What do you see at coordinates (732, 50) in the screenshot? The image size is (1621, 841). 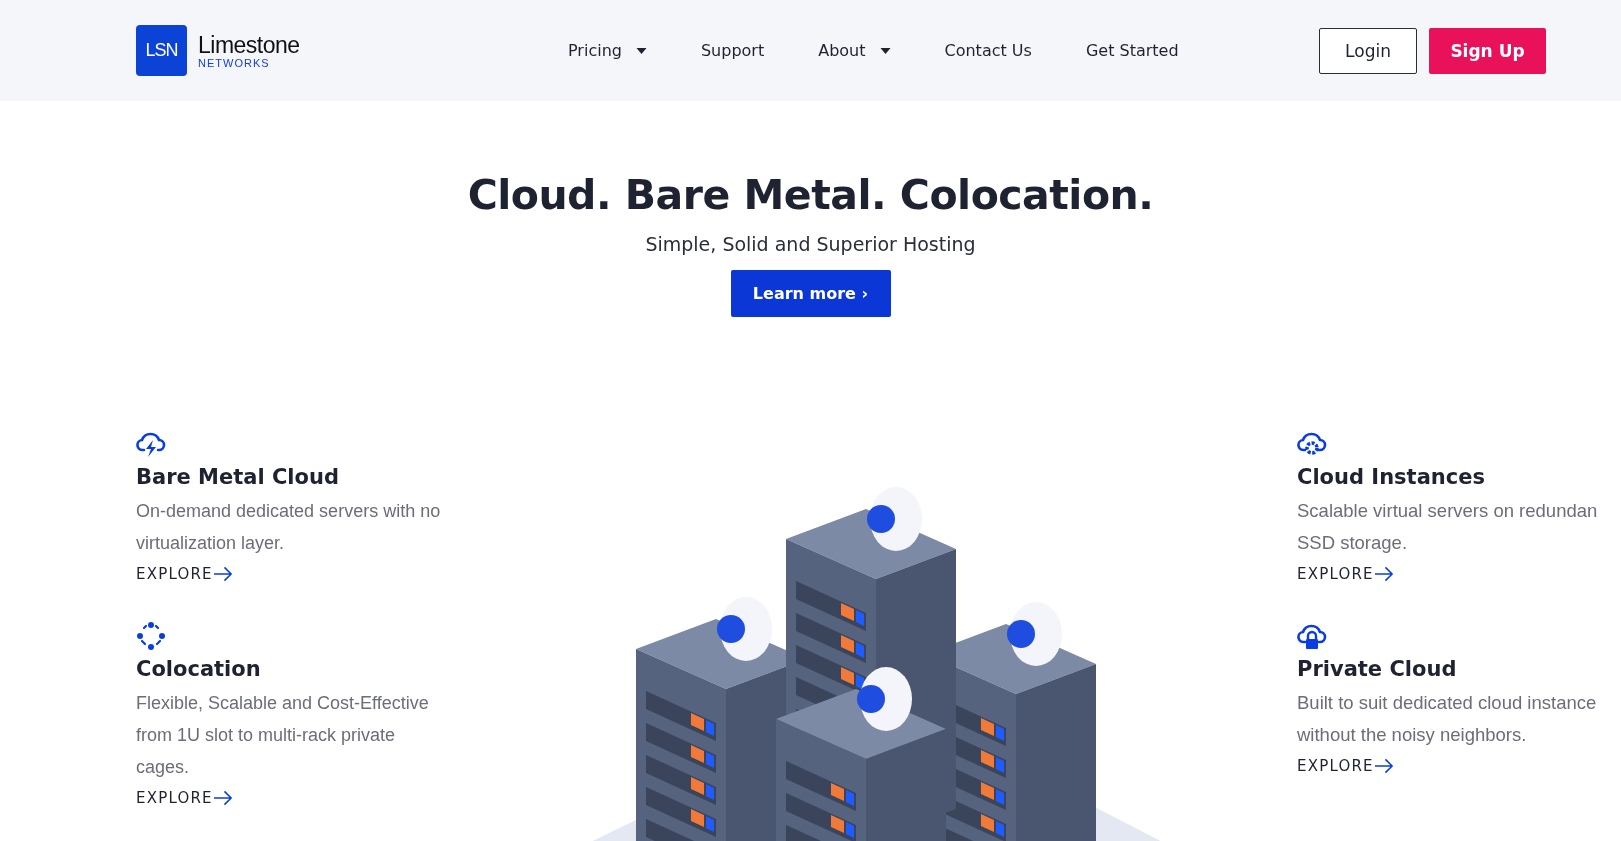 I see `nav-link: Support` at bounding box center [732, 50].